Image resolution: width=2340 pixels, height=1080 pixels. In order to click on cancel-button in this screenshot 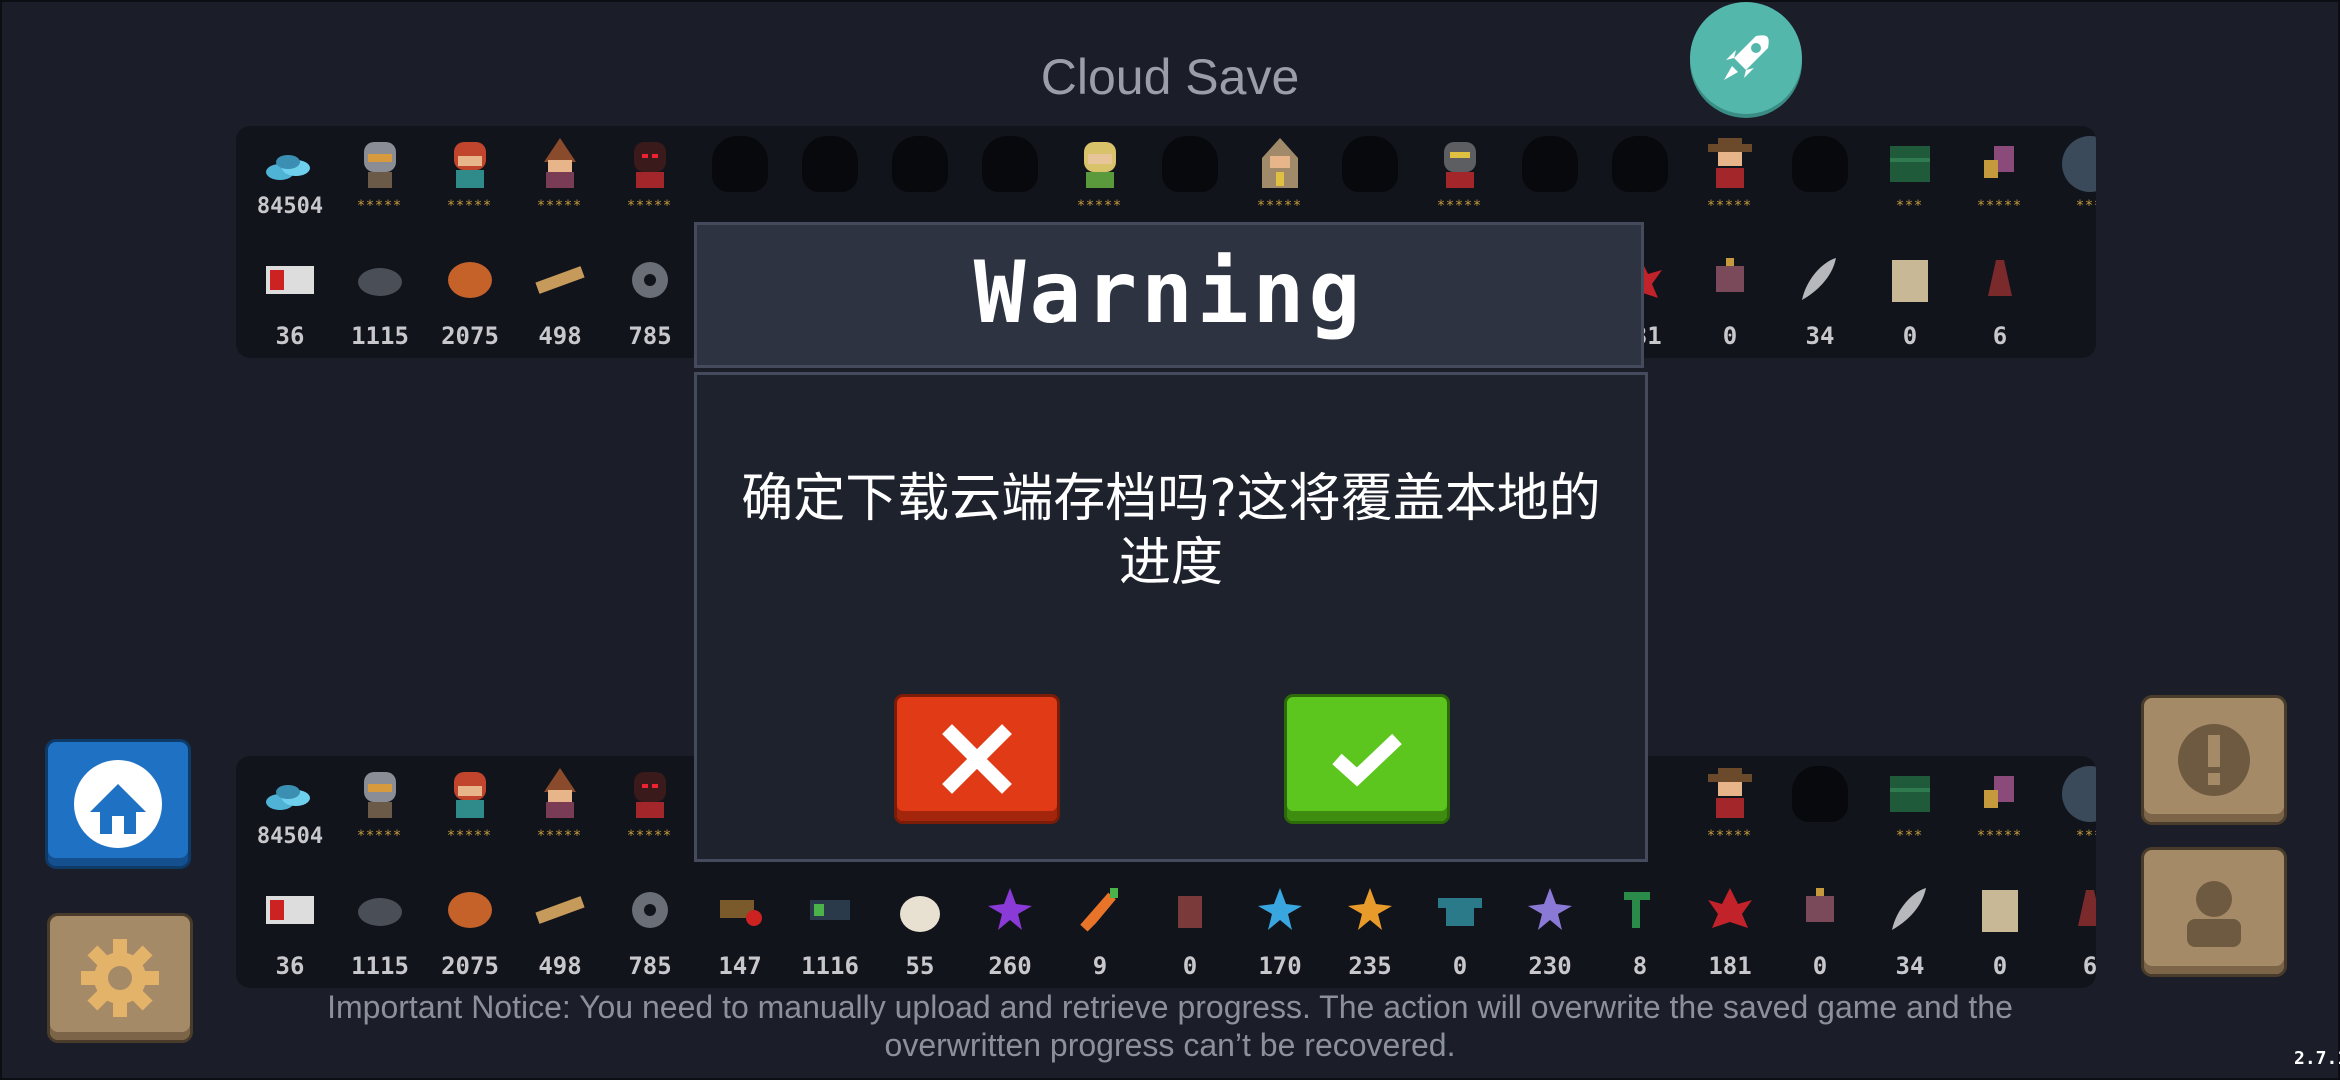, I will do `click(977, 759)`.